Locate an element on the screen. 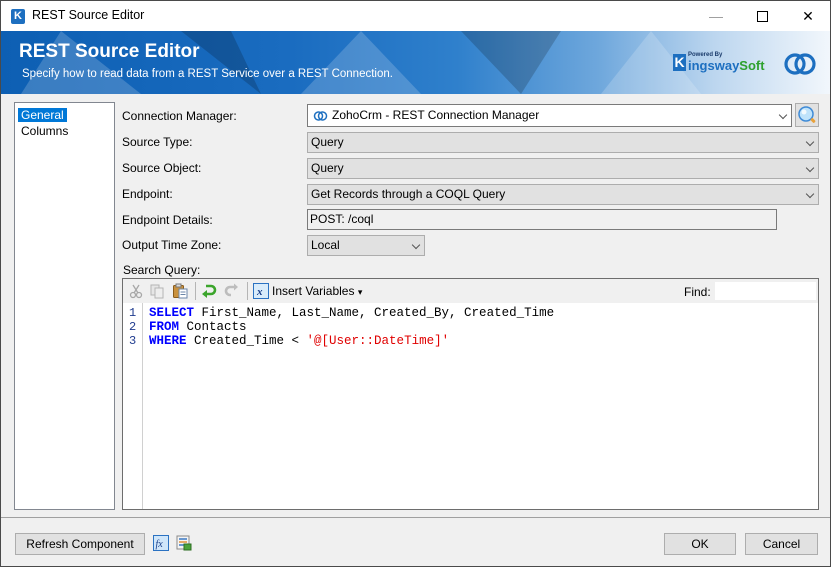 The width and height of the screenshot is (831, 567). caret-down-icon: ▾ is located at coordinates (360, 292).